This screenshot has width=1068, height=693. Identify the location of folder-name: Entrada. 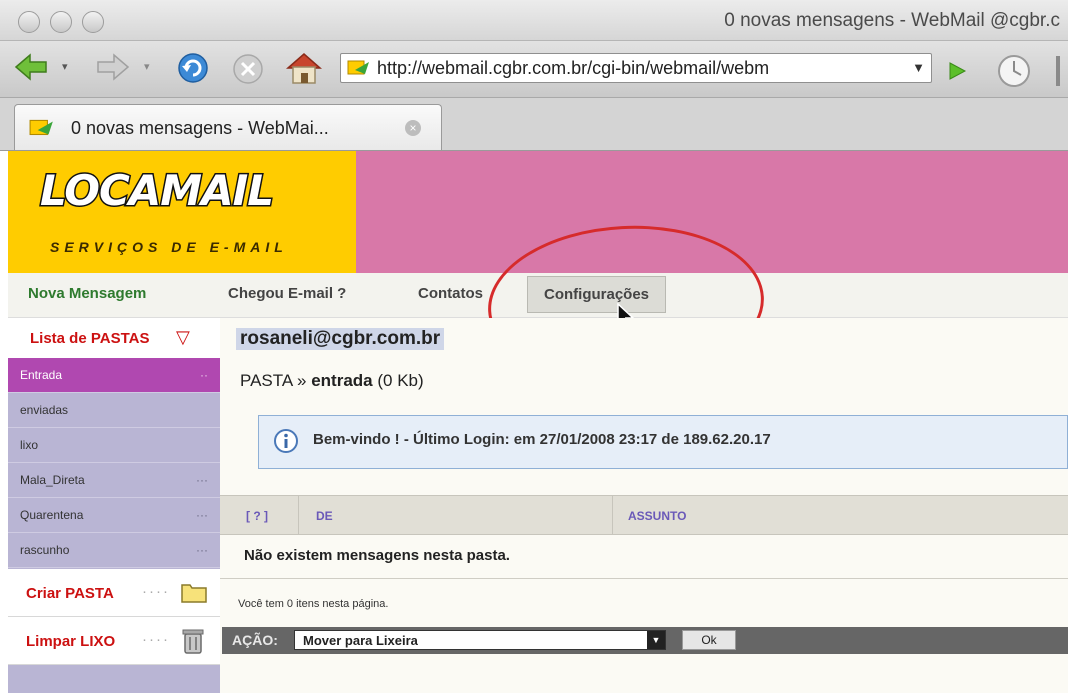
(41, 375).